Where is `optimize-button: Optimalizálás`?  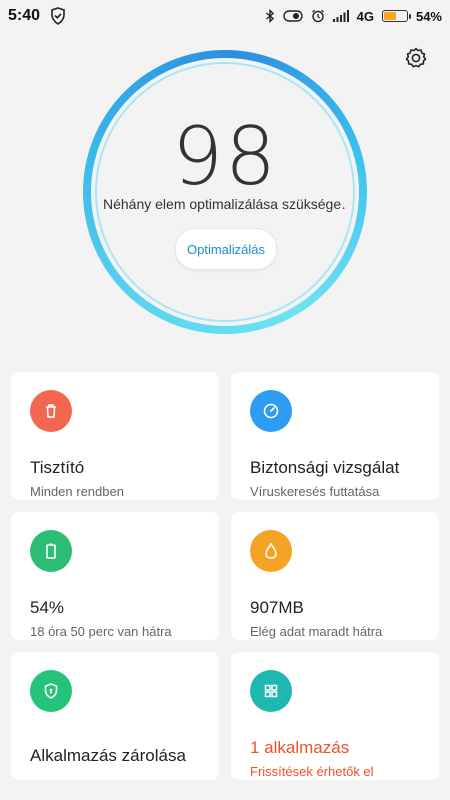 optimize-button: Optimalizálás is located at coordinates (226, 249).